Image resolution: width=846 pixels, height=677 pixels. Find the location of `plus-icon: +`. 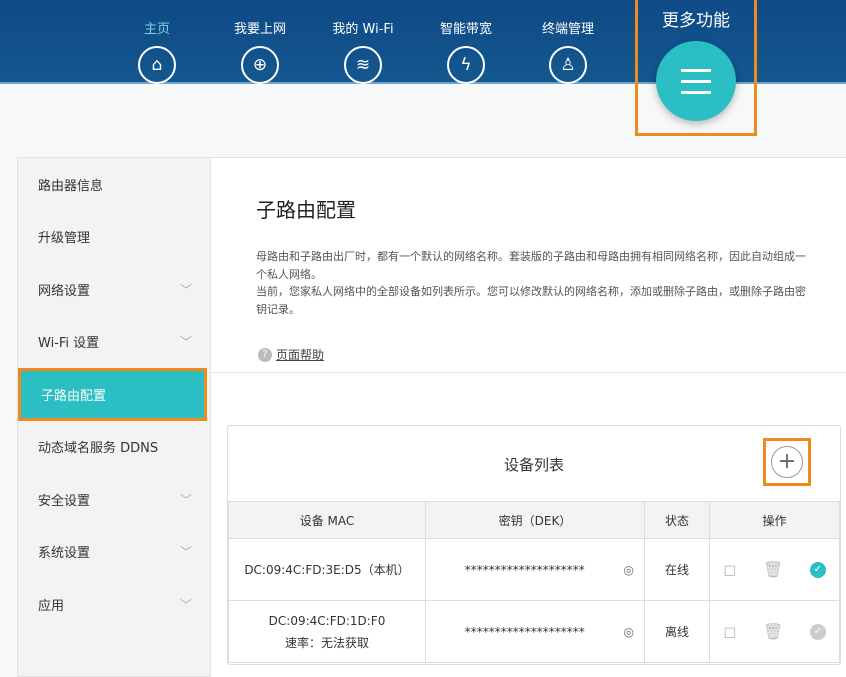

plus-icon: + is located at coordinates (787, 462).